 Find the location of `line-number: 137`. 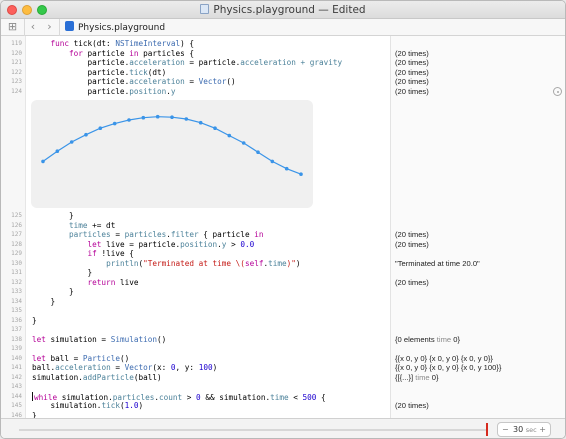

line-number: 137 is located at coordinates (16, 329).